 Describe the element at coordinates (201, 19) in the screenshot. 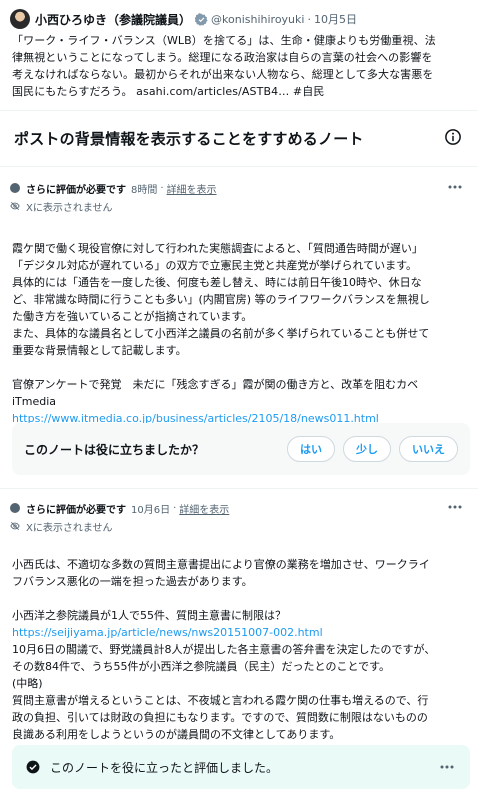

I see `verified-badge-icon` at that location.